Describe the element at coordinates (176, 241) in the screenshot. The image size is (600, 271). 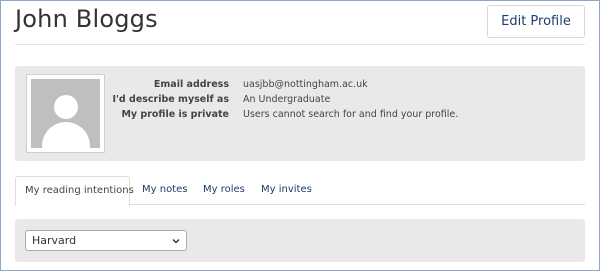
I see `chevron-down-icon` at that location.